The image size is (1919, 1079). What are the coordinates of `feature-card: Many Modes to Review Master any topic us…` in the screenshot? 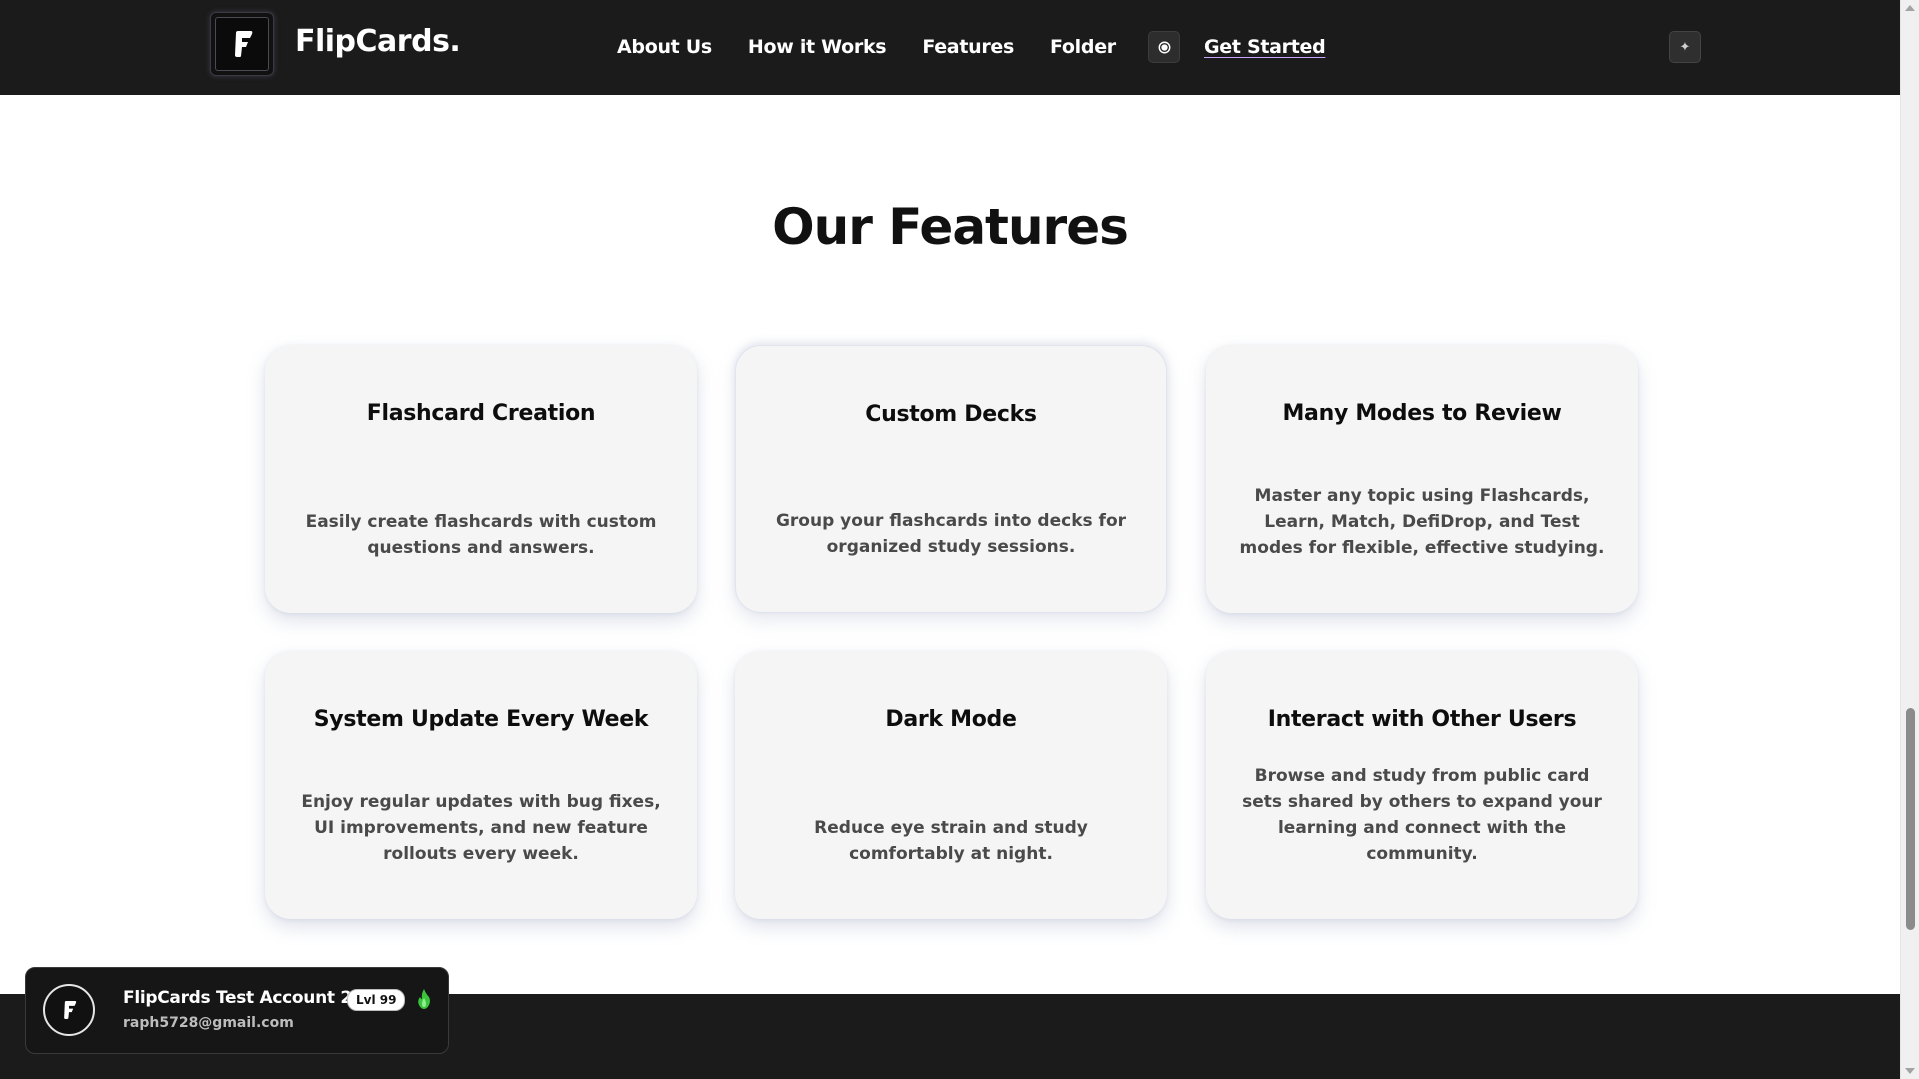 It's located at (1422, 479).